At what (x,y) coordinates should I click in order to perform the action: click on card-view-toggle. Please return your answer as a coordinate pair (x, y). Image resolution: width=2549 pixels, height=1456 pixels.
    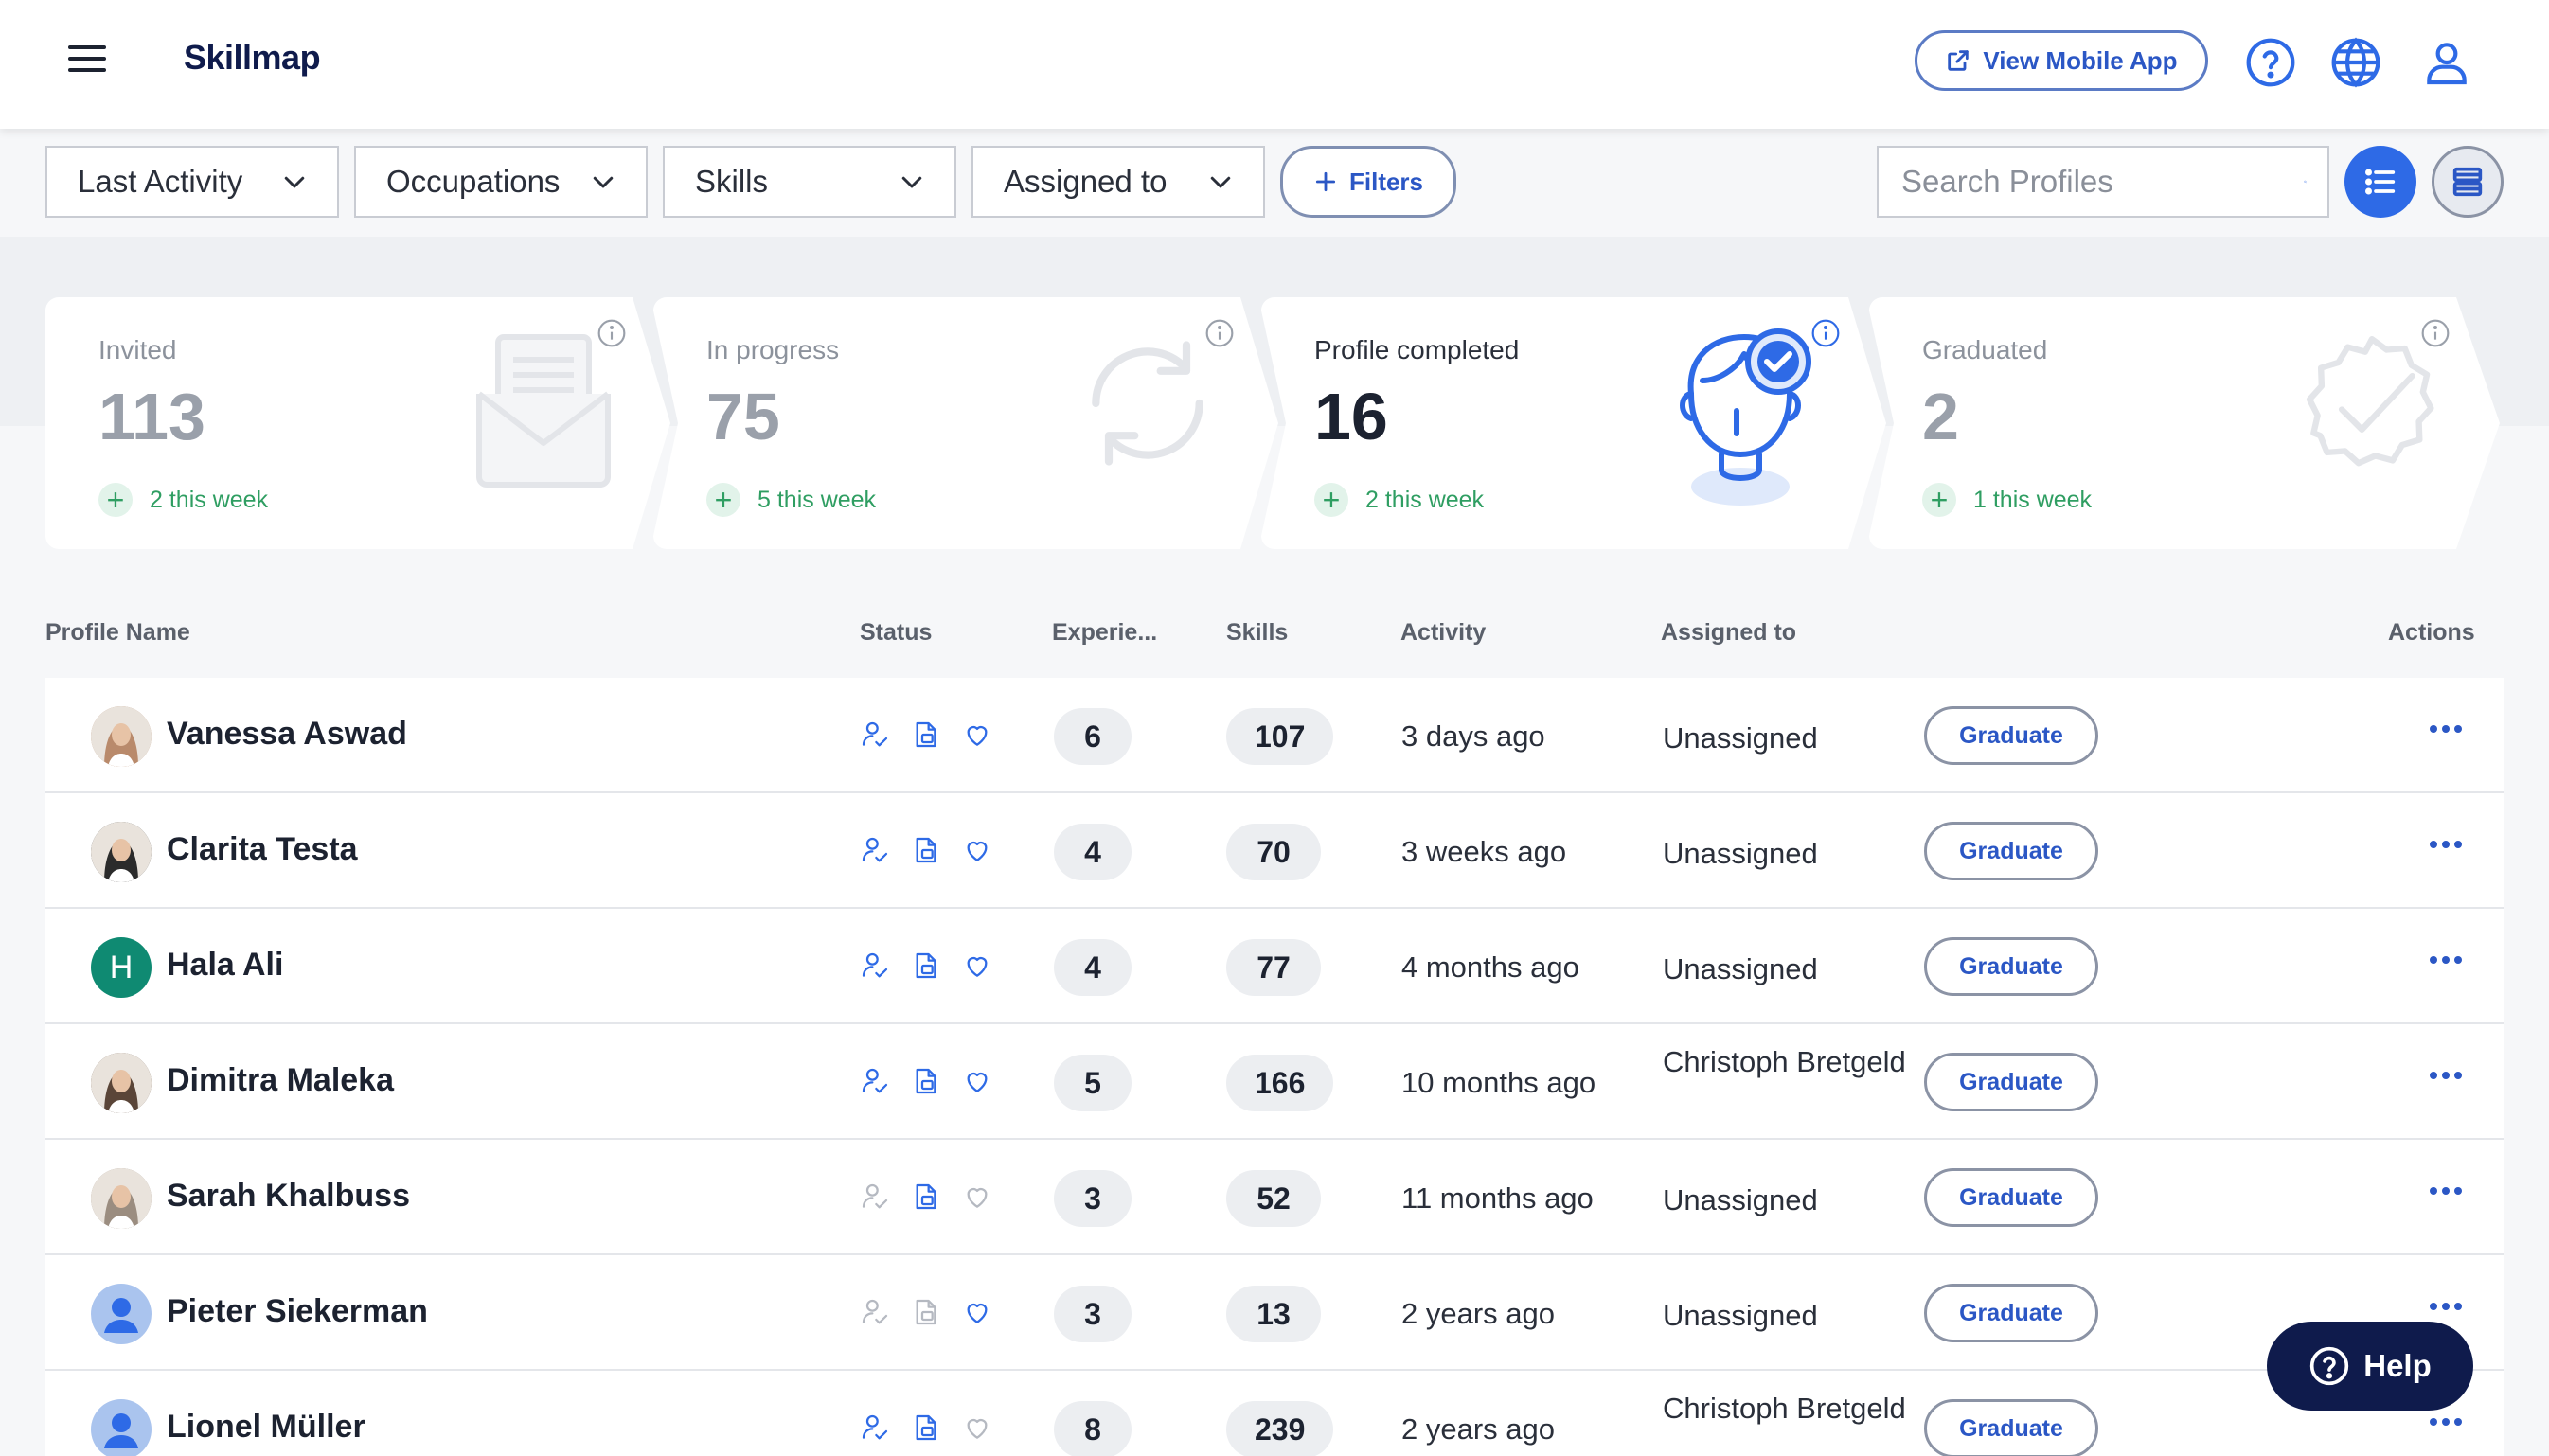
    Looking at the image, I should click on (2468, 182).